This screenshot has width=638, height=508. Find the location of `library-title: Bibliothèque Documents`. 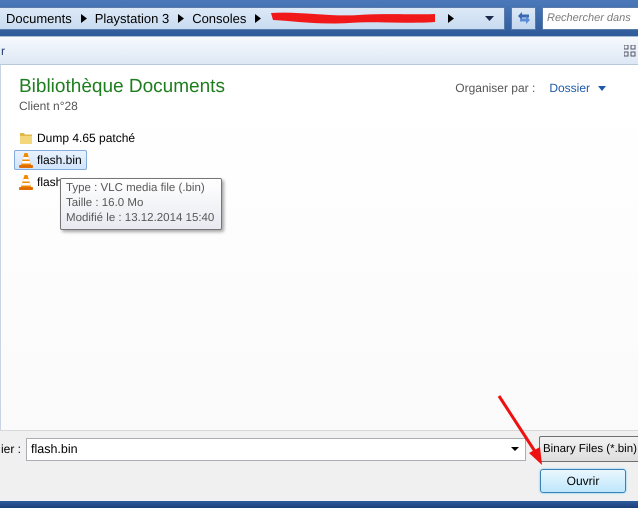

library-title: Bibliothèque Documents is located at coordinates (122, 87).